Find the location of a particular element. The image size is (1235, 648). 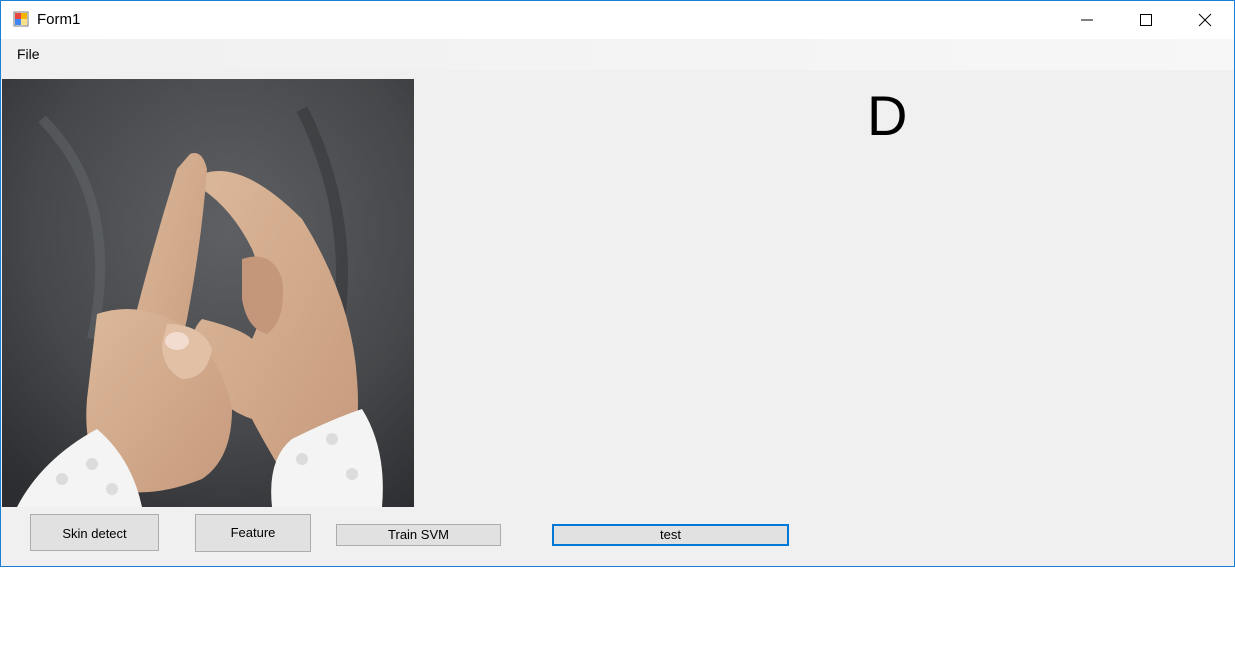

maximize-icon is located at coordinates (1146, 20).